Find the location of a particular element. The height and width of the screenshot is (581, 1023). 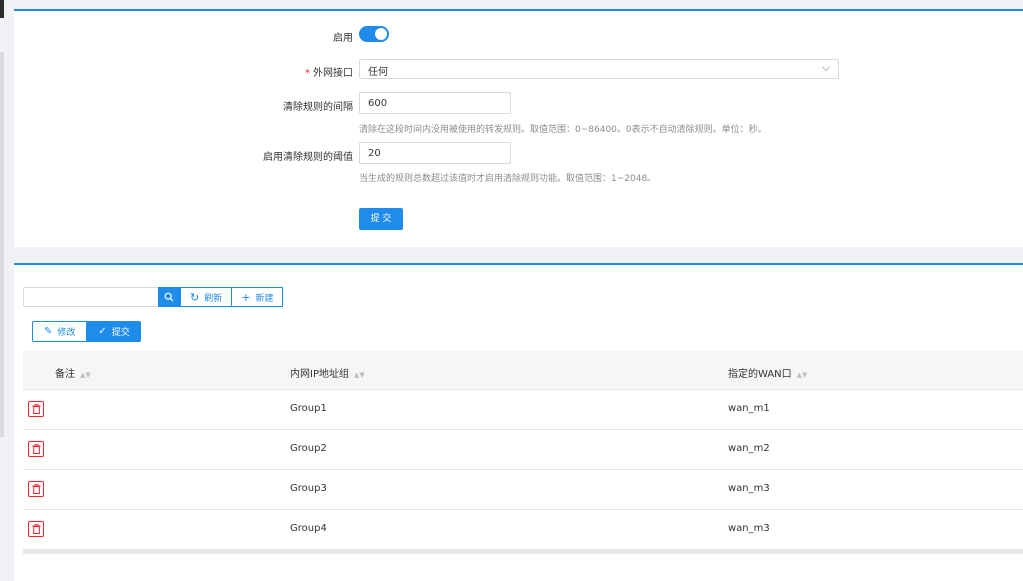

plus-icon: + is located at coordinates (246, 297).